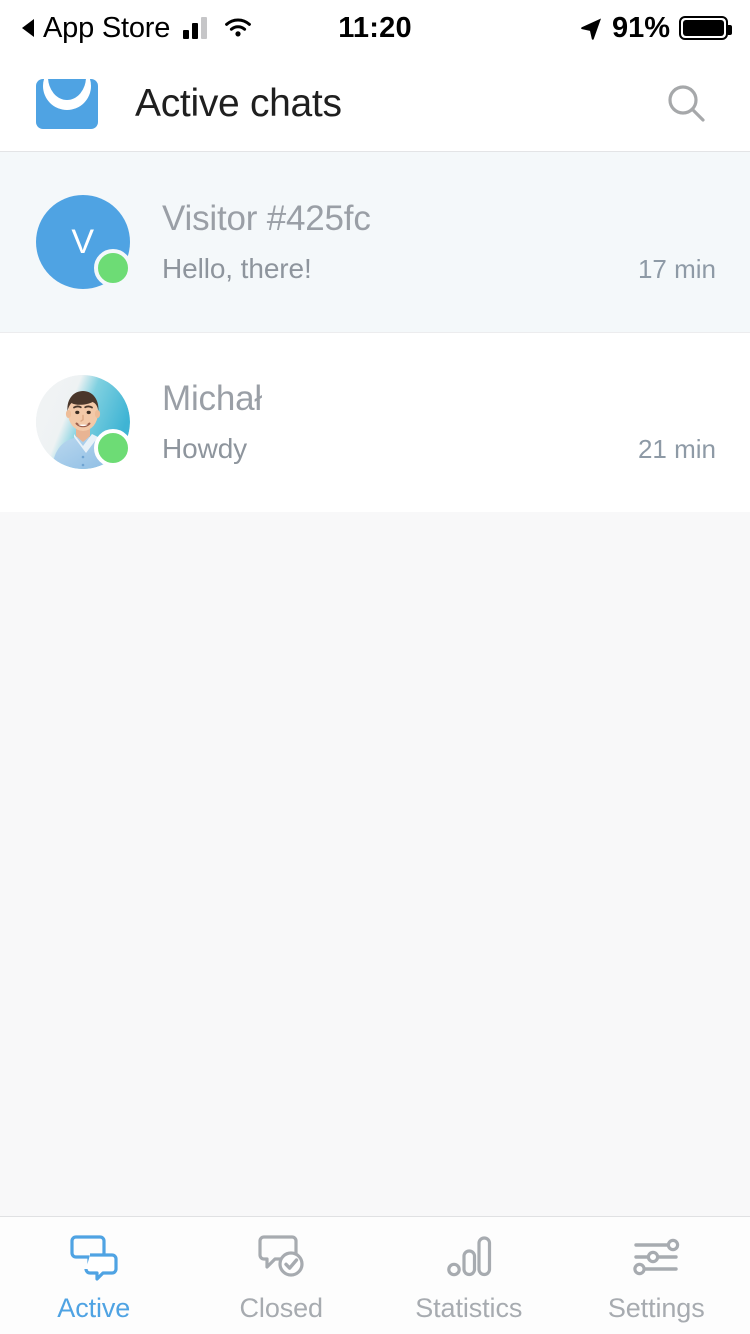  I want to click on bar-chart-icon, so click(469, 1257).